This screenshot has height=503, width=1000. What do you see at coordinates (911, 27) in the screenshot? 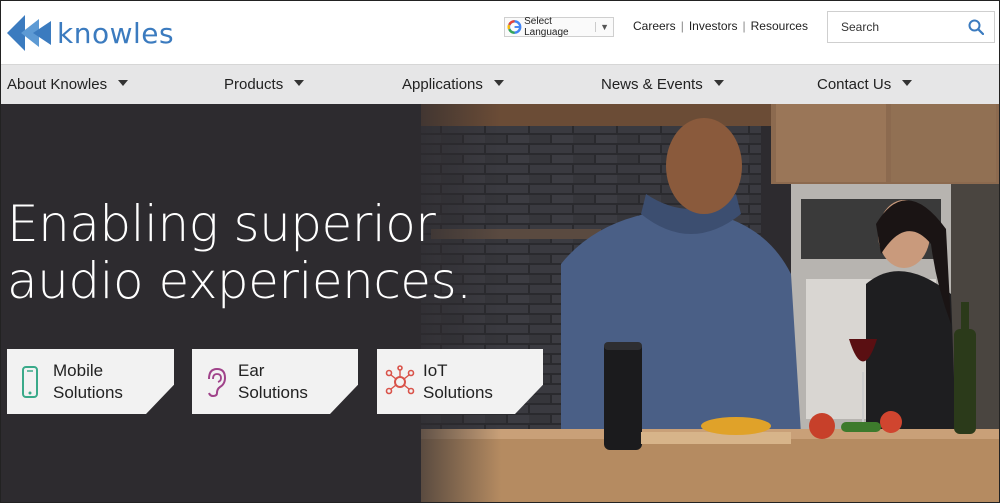
I see `search-input: Search` at bounding box center [911, 27].